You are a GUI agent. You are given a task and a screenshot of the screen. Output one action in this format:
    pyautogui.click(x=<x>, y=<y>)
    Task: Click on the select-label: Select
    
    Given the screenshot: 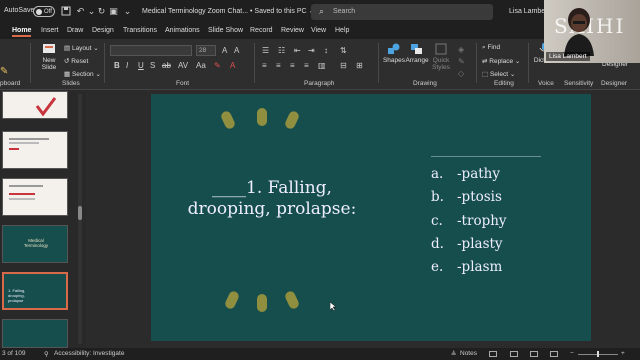 What is the action you would take?
    pyautogui.click(x=499, y=74)
    